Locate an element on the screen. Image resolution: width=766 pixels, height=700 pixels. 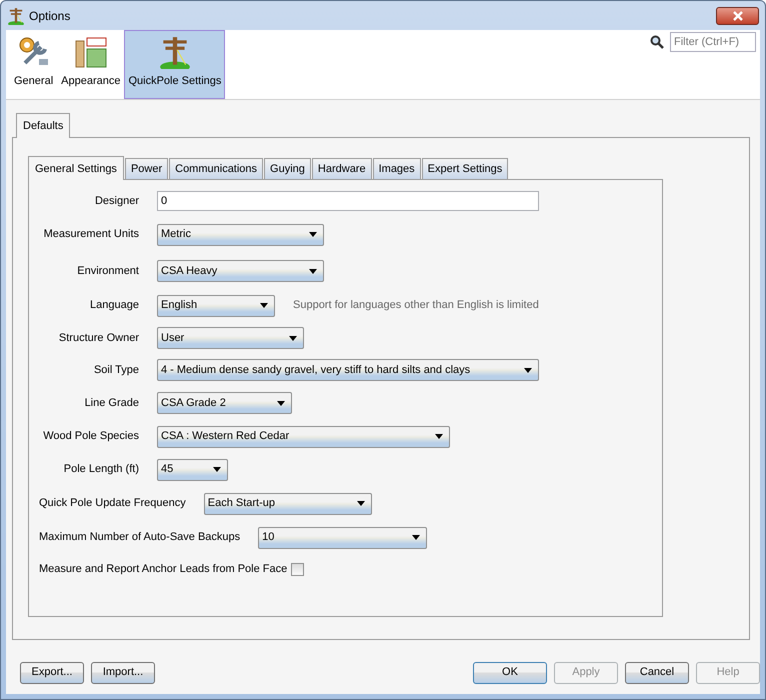
field-label: Measure and Report Anchor Leads from Pole Face is located at coordinates (163, 570).